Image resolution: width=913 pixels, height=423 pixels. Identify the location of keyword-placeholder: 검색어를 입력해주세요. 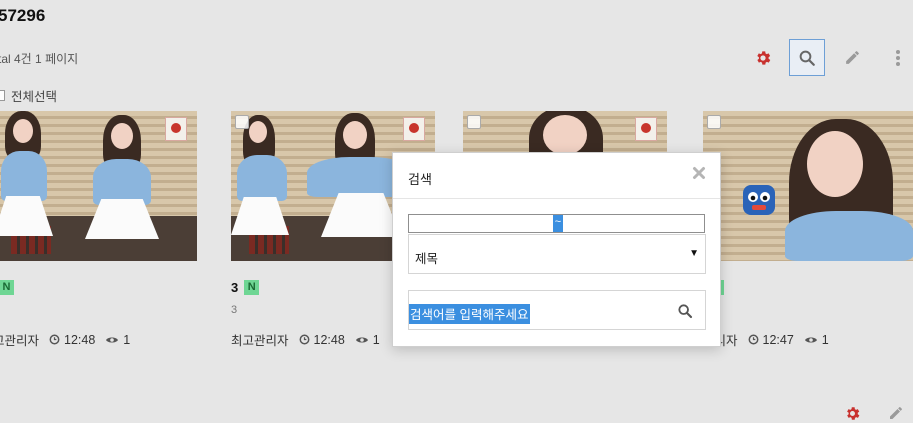
(470, 314).